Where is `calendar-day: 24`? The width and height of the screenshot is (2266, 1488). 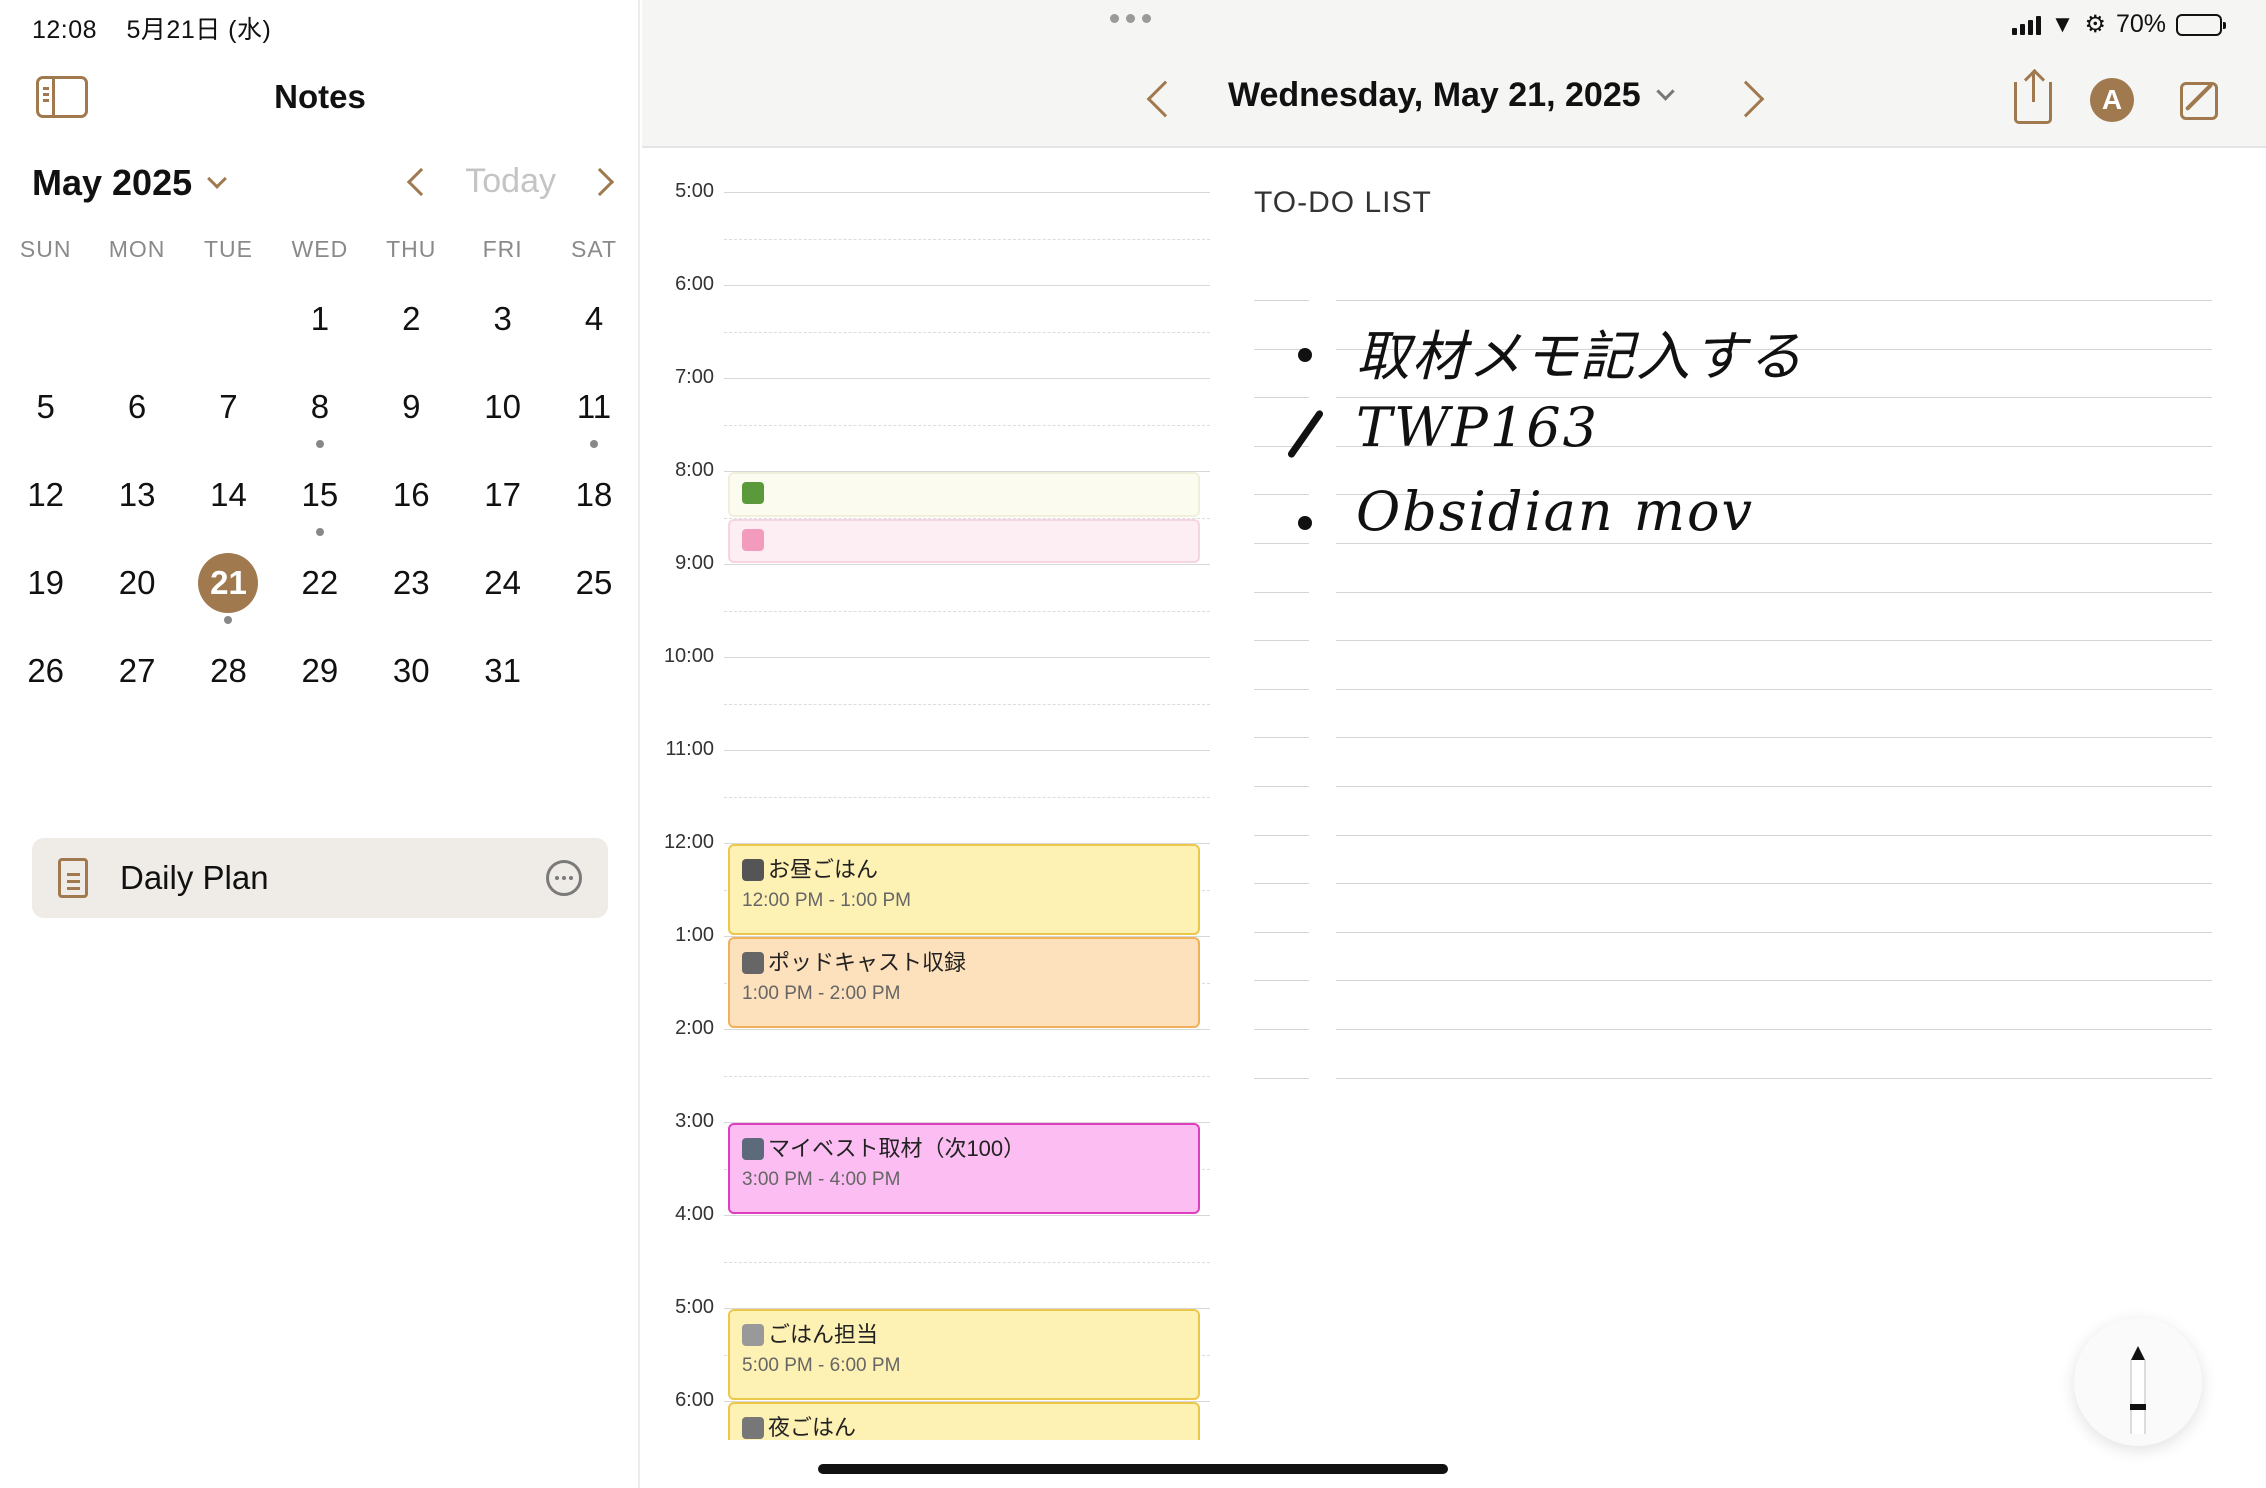
calendar-day: 24 is located at coordinates (502, 584).